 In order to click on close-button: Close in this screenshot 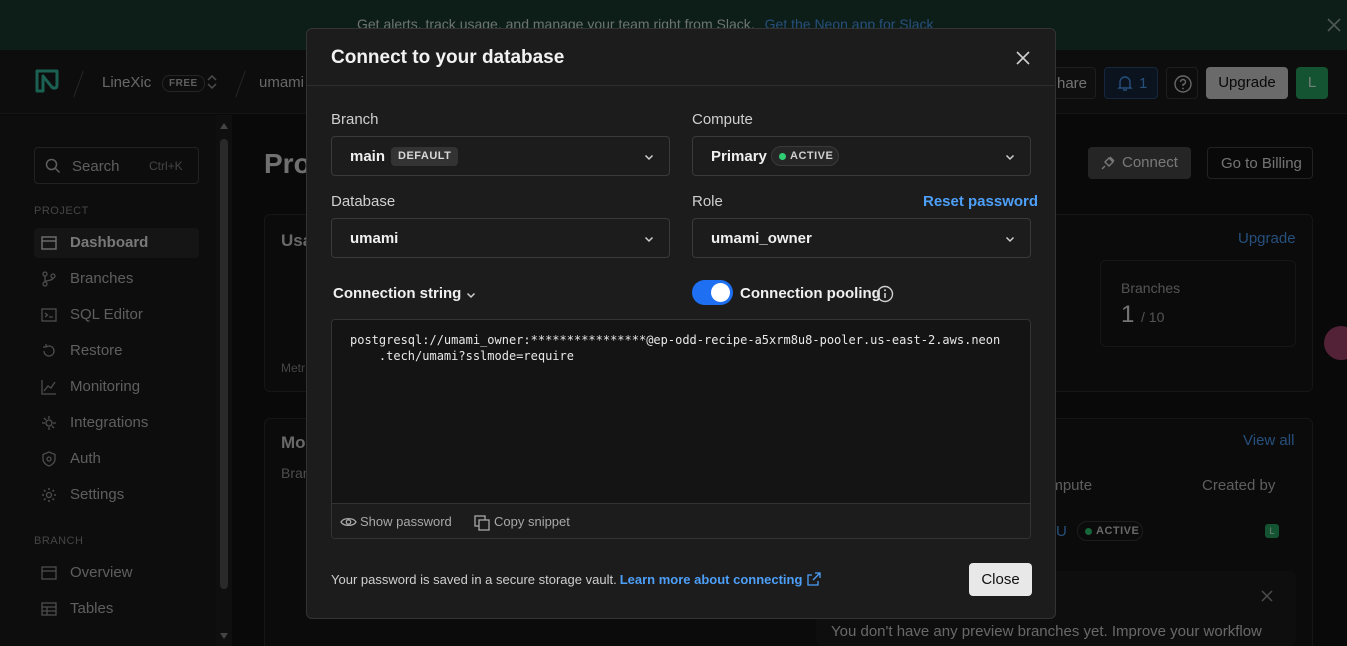, I will do `click(1000, 579)`.